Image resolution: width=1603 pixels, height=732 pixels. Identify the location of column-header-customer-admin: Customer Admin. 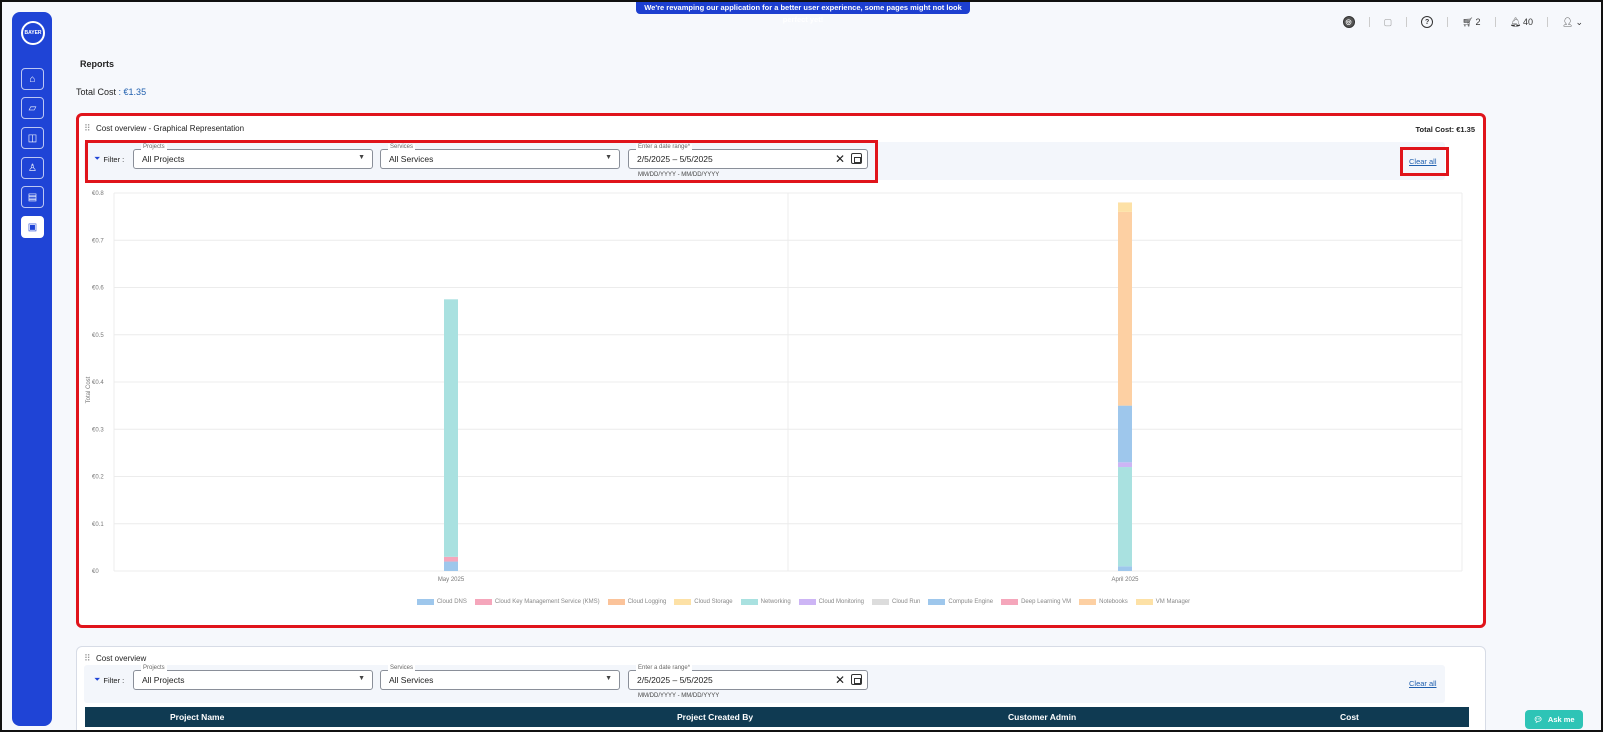
(1042, 717).